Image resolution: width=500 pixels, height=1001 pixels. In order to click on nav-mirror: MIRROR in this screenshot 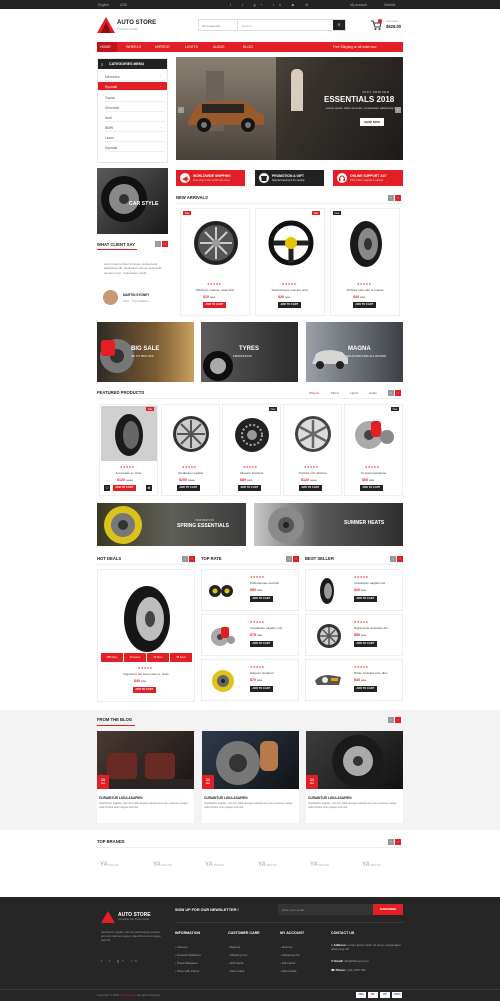, I will do `click(162, 47)`.